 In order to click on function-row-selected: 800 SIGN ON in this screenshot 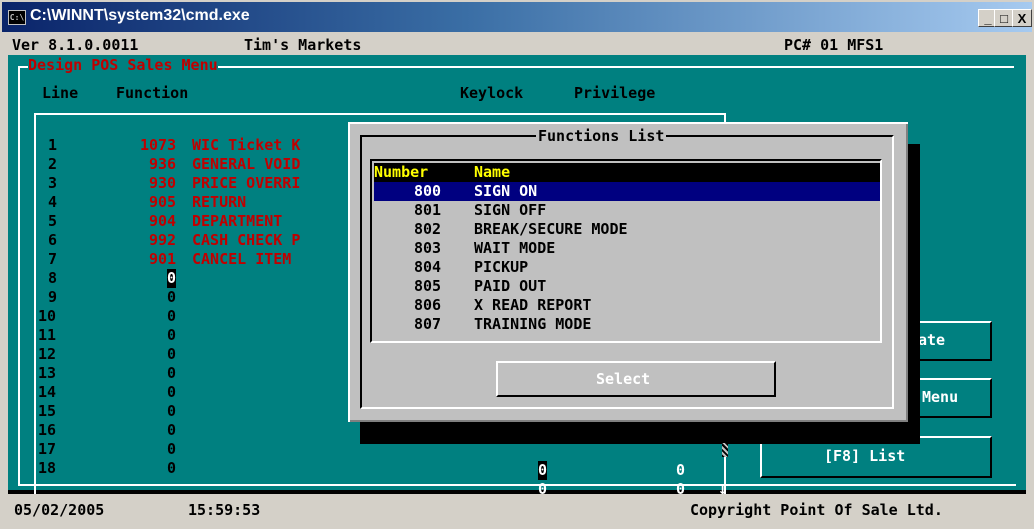, I will do `click(627, 191)`.